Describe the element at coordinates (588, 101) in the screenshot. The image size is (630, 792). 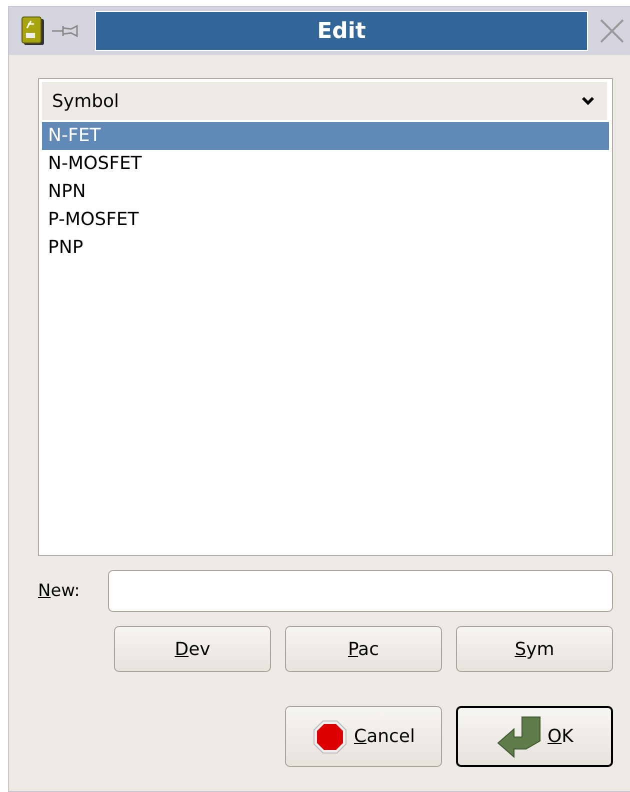
I see `chevron-down-icon` at that location.